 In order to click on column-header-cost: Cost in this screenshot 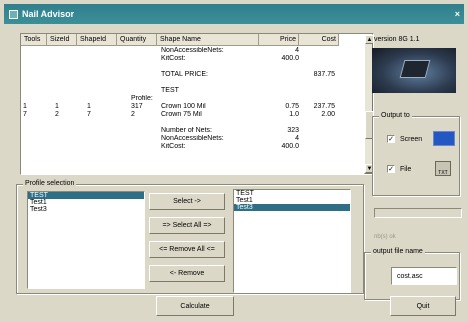, I will do `click(319, 40)`.